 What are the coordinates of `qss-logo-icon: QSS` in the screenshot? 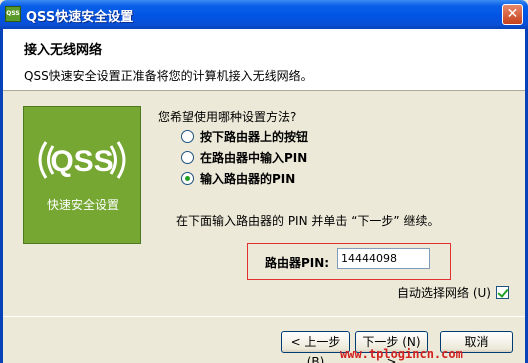 It's located at (82, 160).